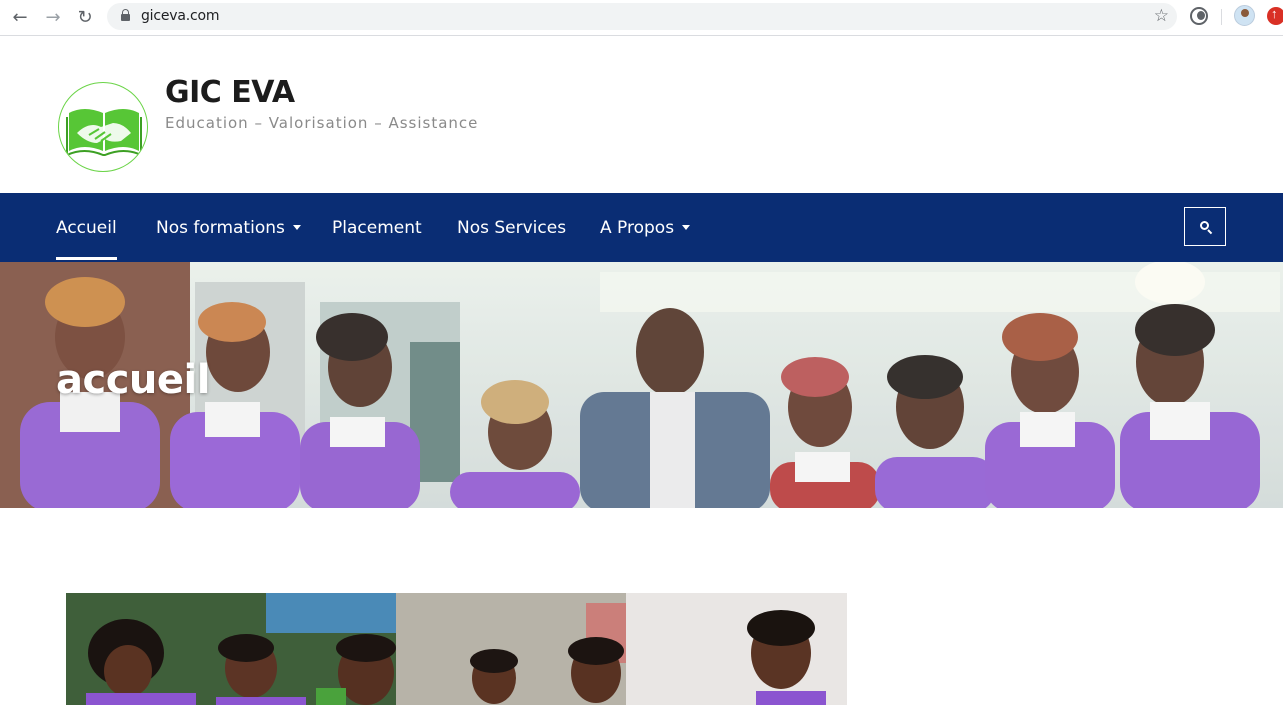 The height and width of the screenshot is (705, 1283). What do you see at coordinates (322, 123) in the screenshot?
I see `site-tagline: Education – Valorisation – Assistance` at bounding box center [322, 123].